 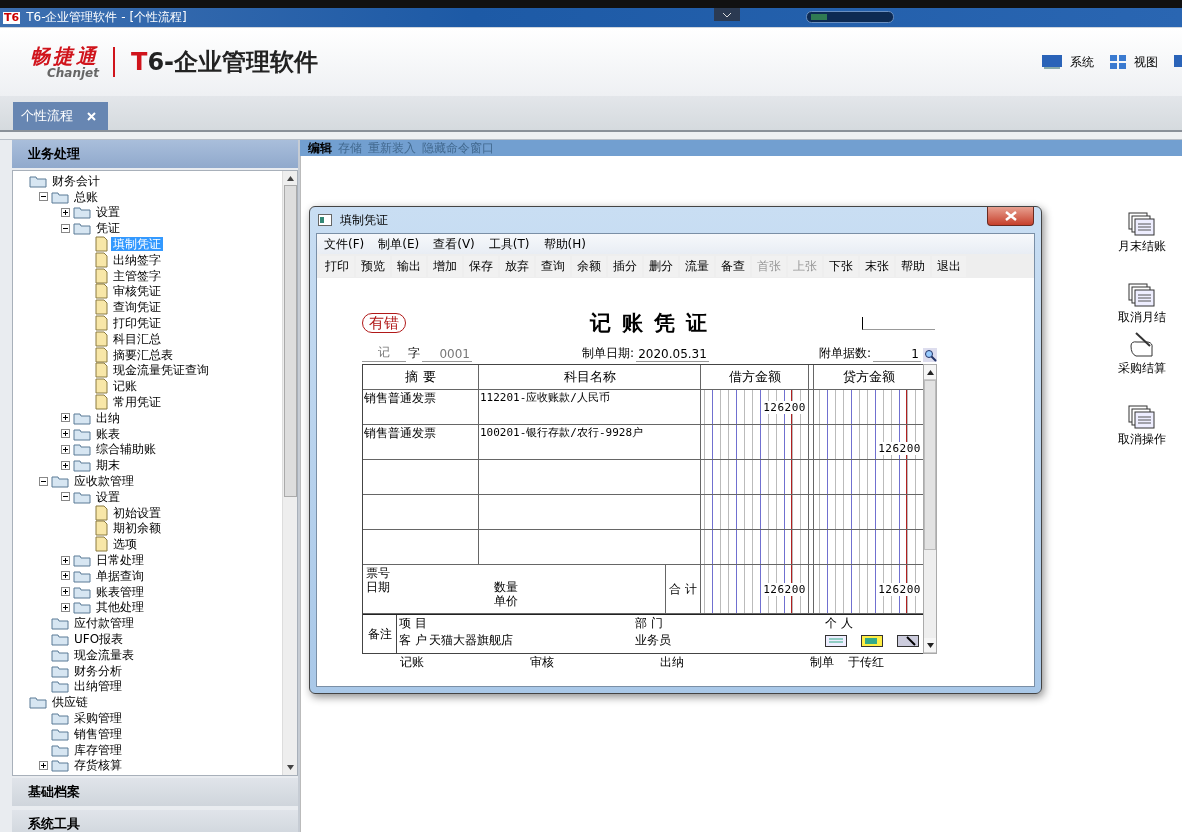 What do you see at coordinates (98, 749) in the screenshot?
I see `tree-item: 库存管理` at bounding box center [98, 749].